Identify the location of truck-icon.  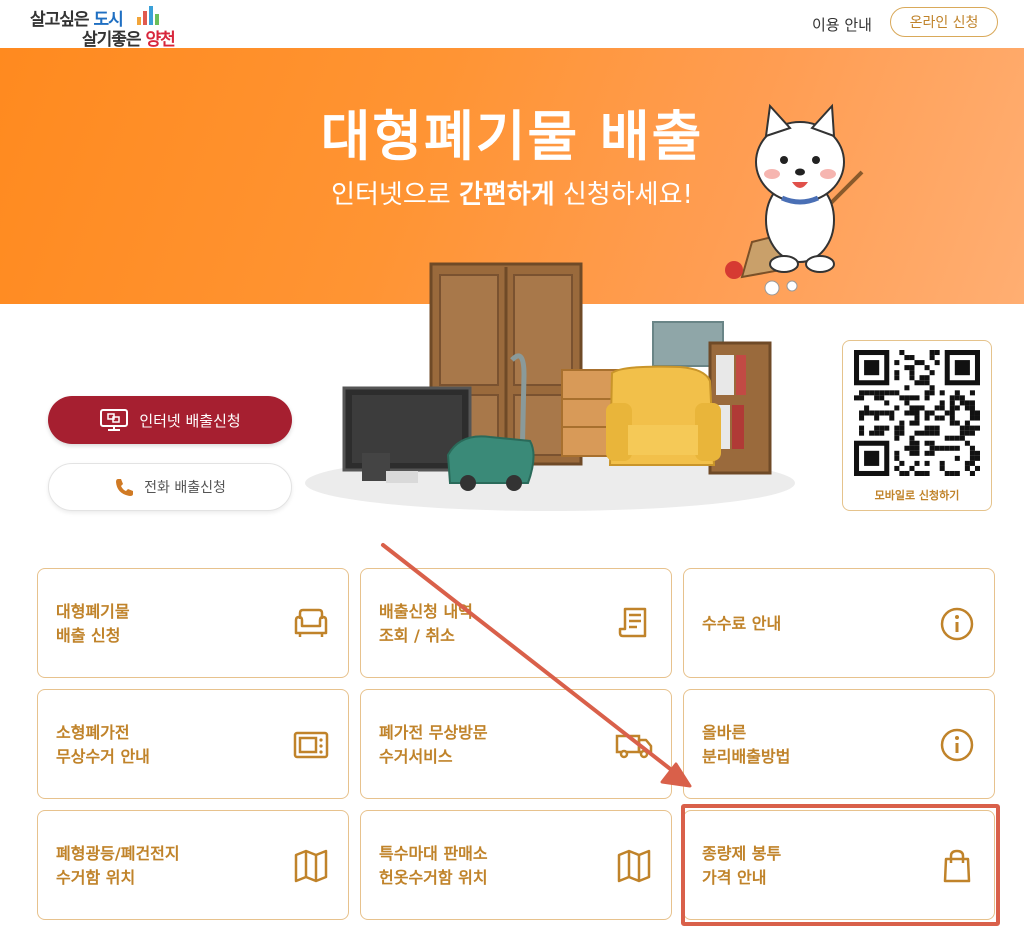
(634, 746).